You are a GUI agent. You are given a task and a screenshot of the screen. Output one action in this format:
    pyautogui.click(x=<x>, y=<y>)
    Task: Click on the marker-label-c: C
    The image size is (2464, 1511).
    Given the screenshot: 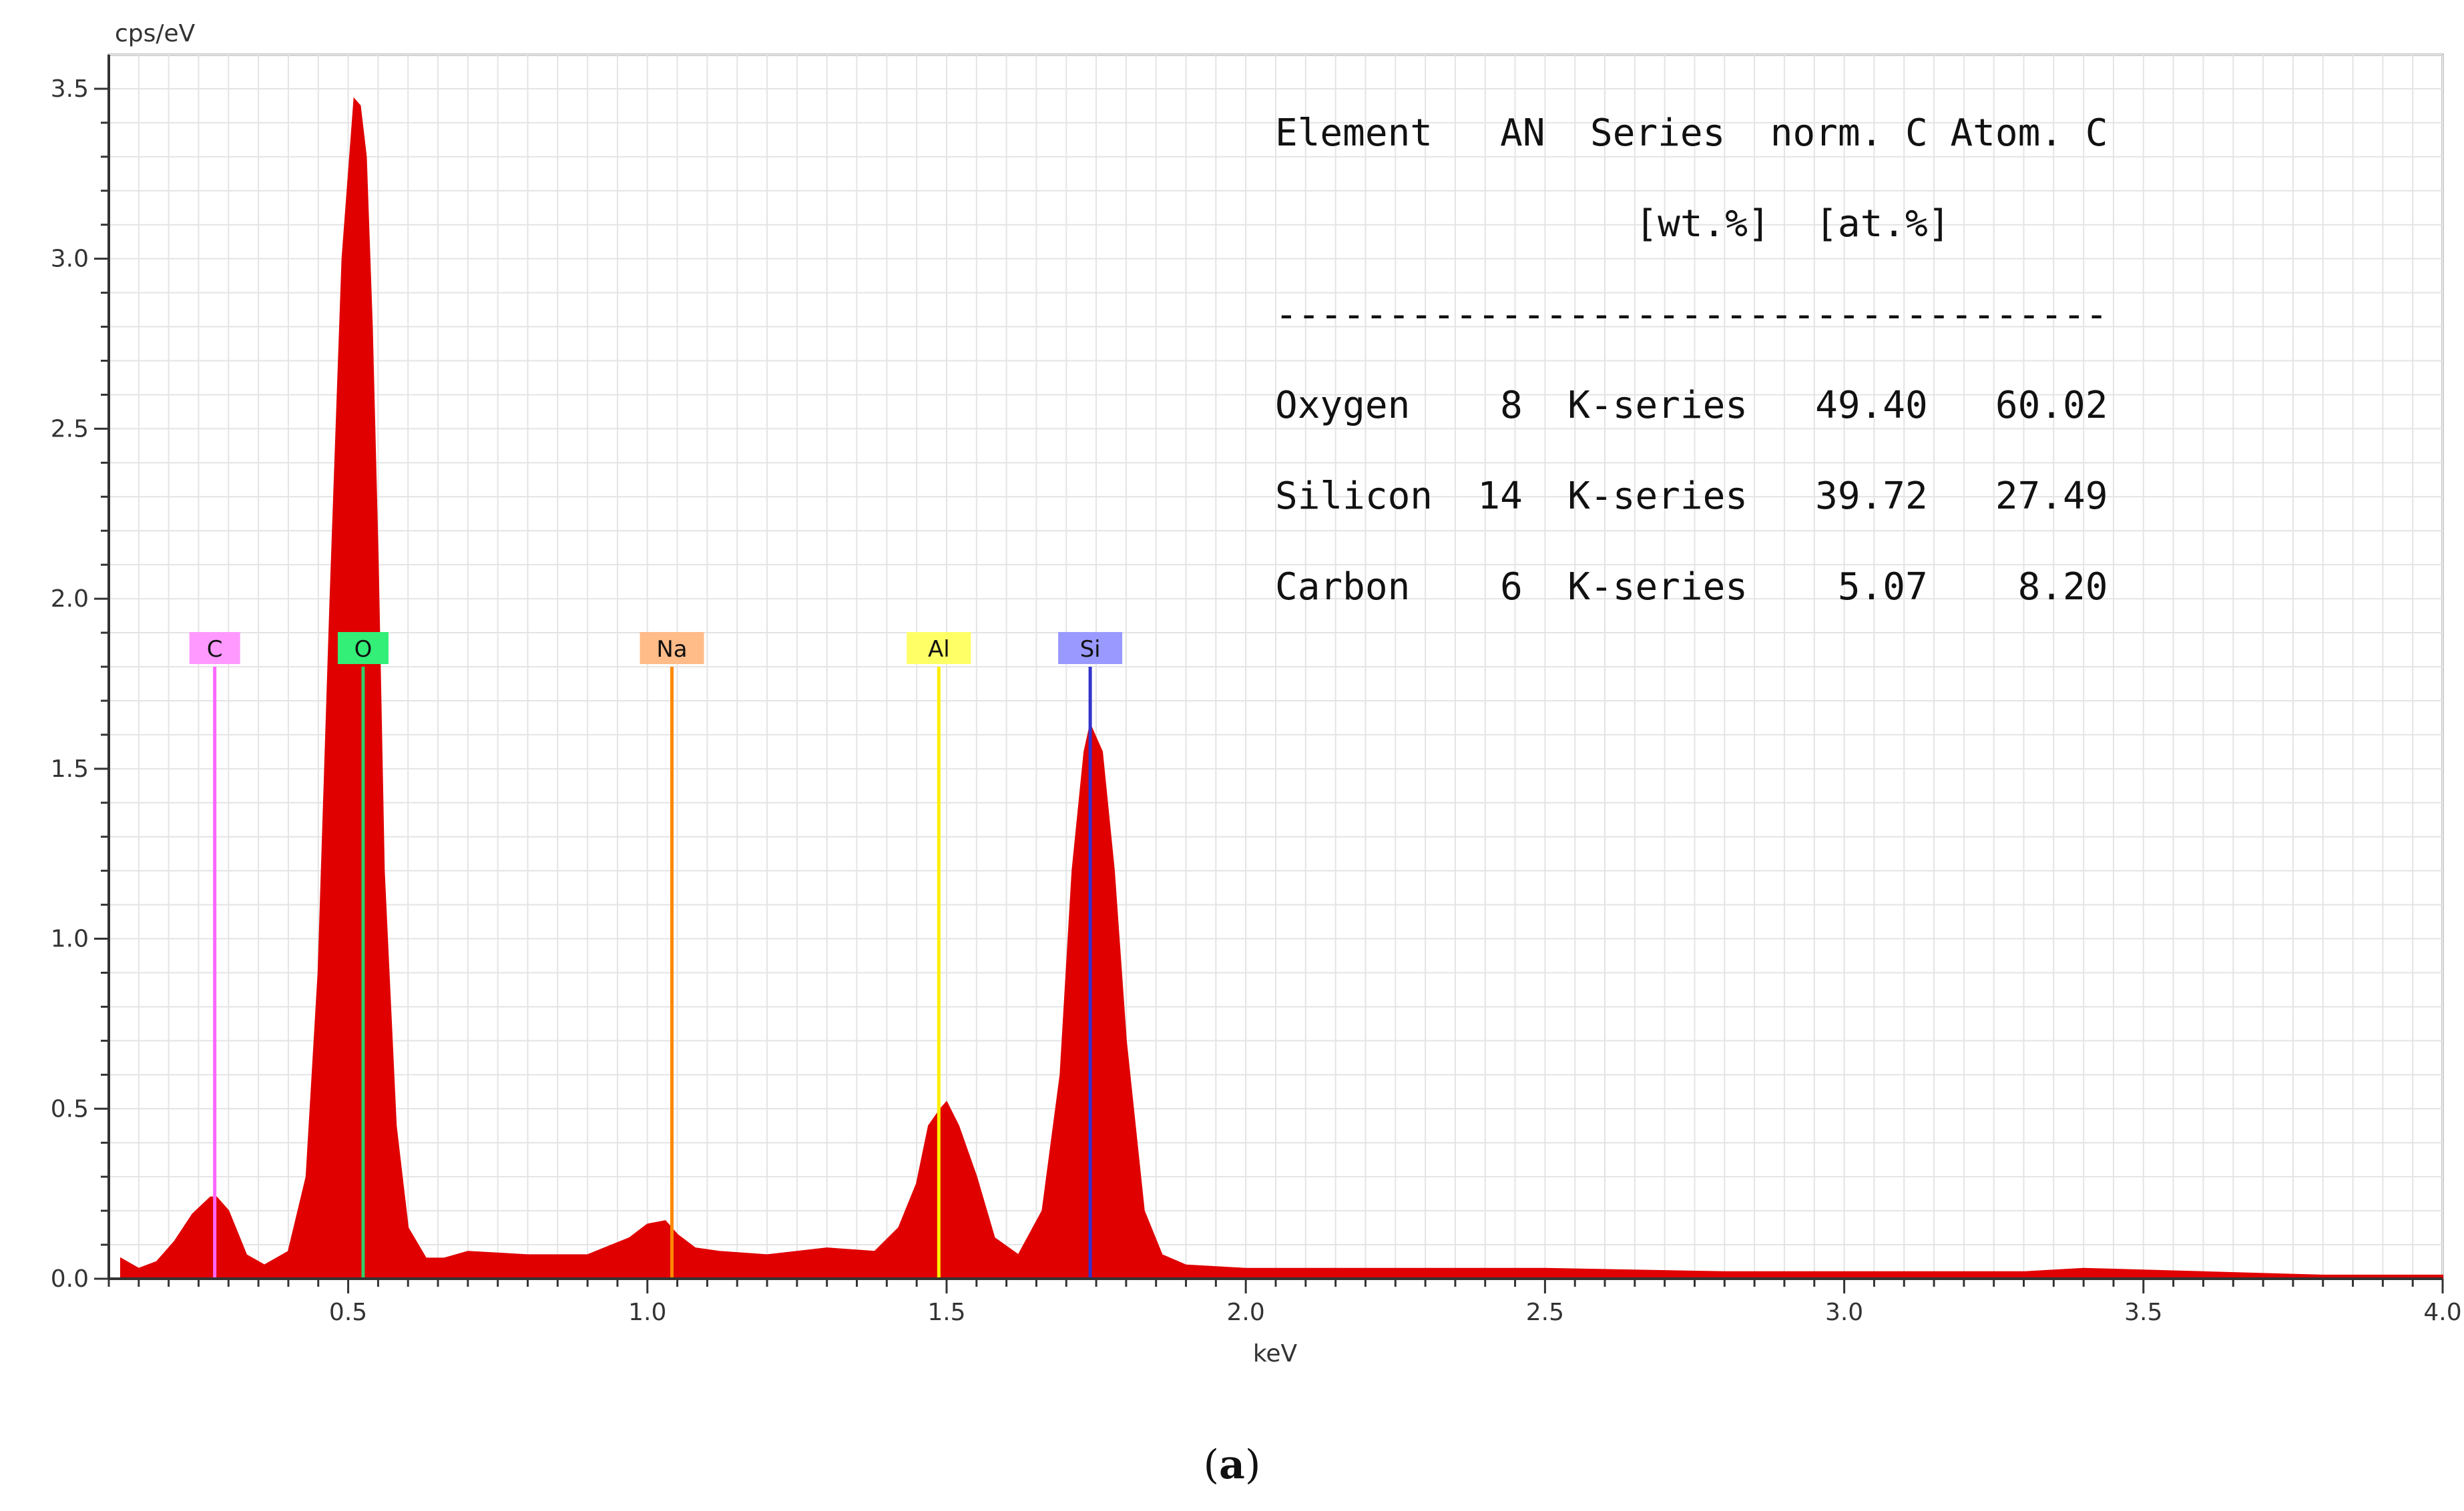 What is the action you would take?
    pyautogui.click(x=215, y=649)
    